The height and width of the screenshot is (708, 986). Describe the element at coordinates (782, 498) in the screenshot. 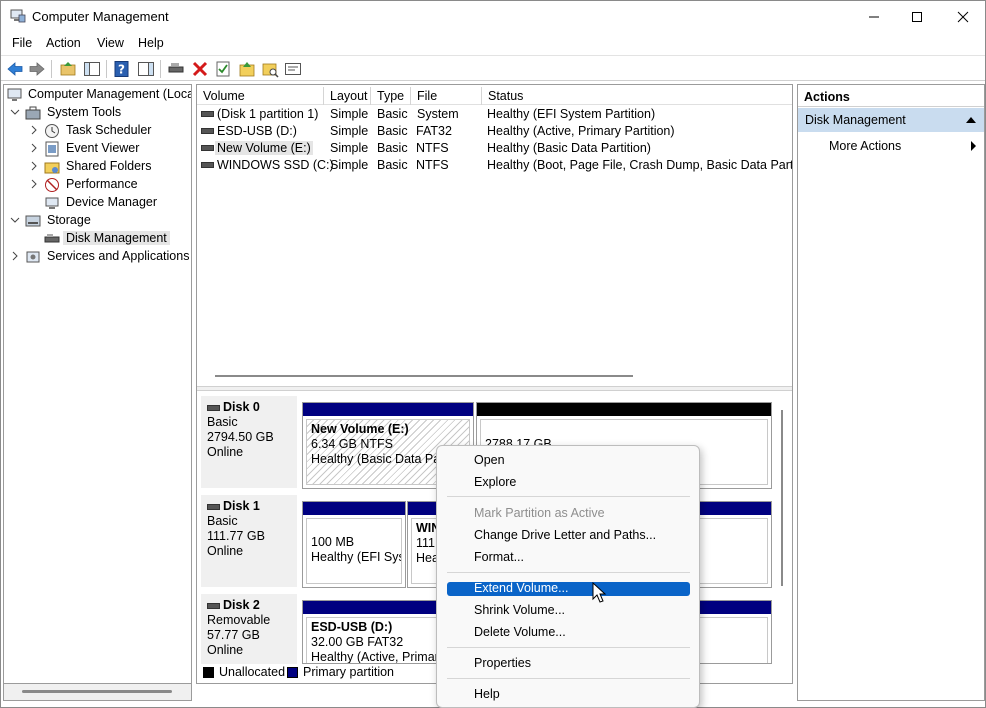

I see `graph-vertical-scrollbar` at that location.